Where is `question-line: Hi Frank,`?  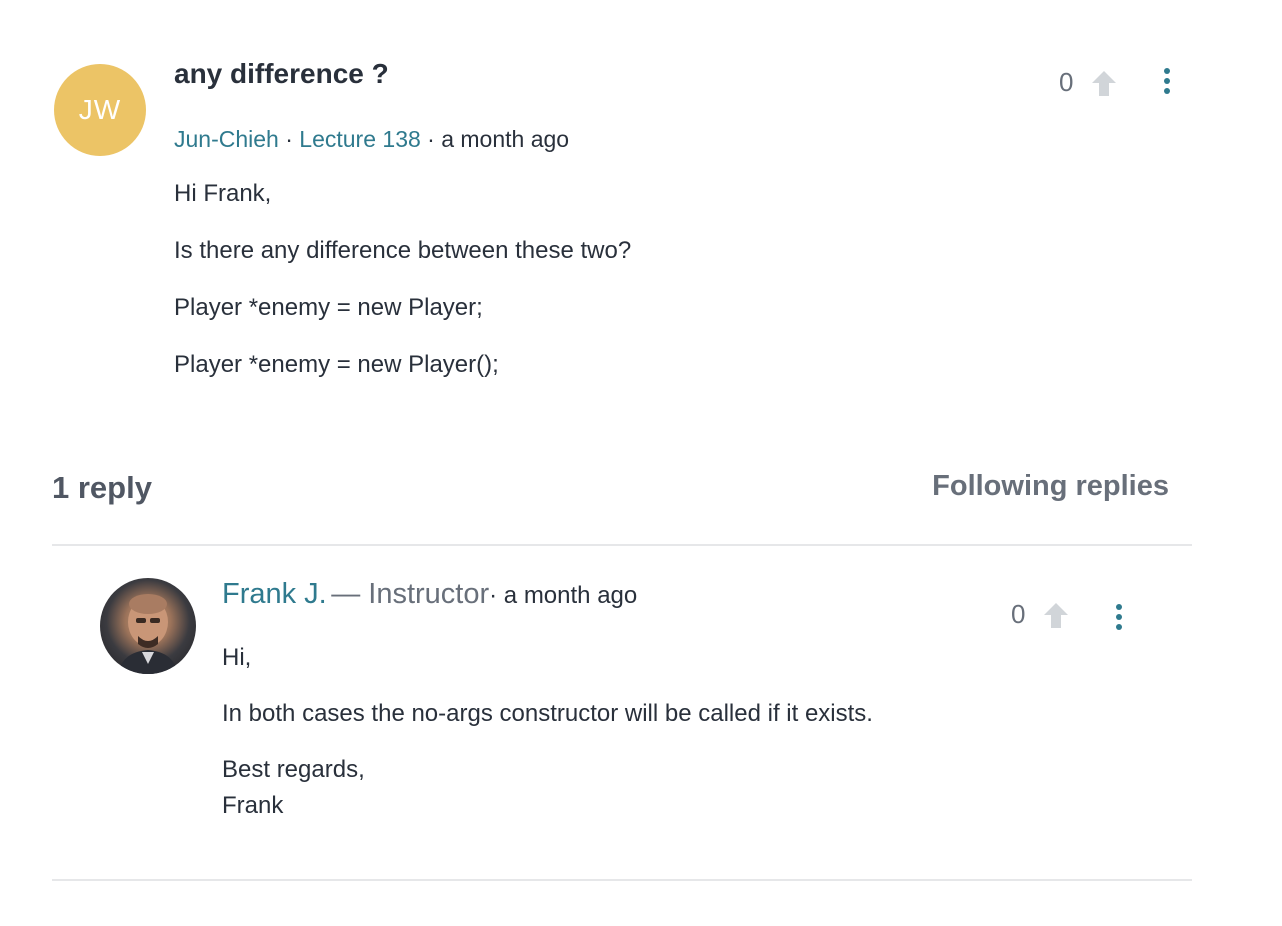
question-line: Hi Frank, is located at coordinates (223, 193).